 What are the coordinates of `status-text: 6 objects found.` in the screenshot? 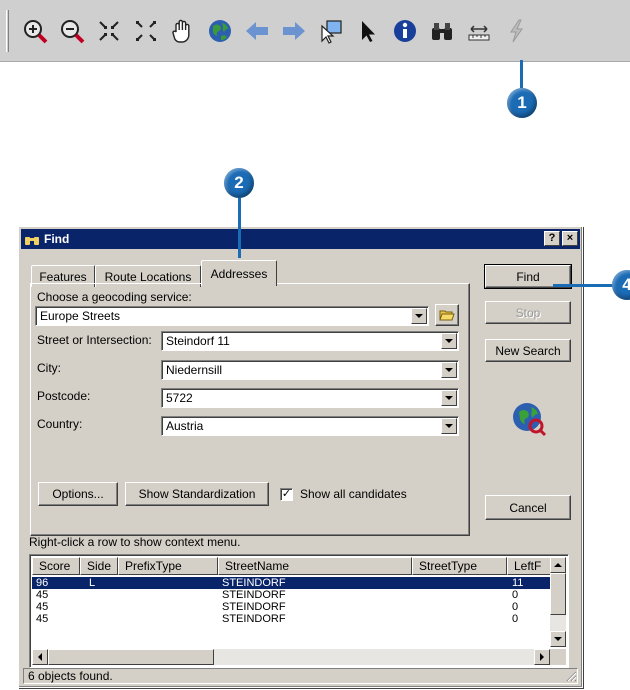 It's located at (70, 676).